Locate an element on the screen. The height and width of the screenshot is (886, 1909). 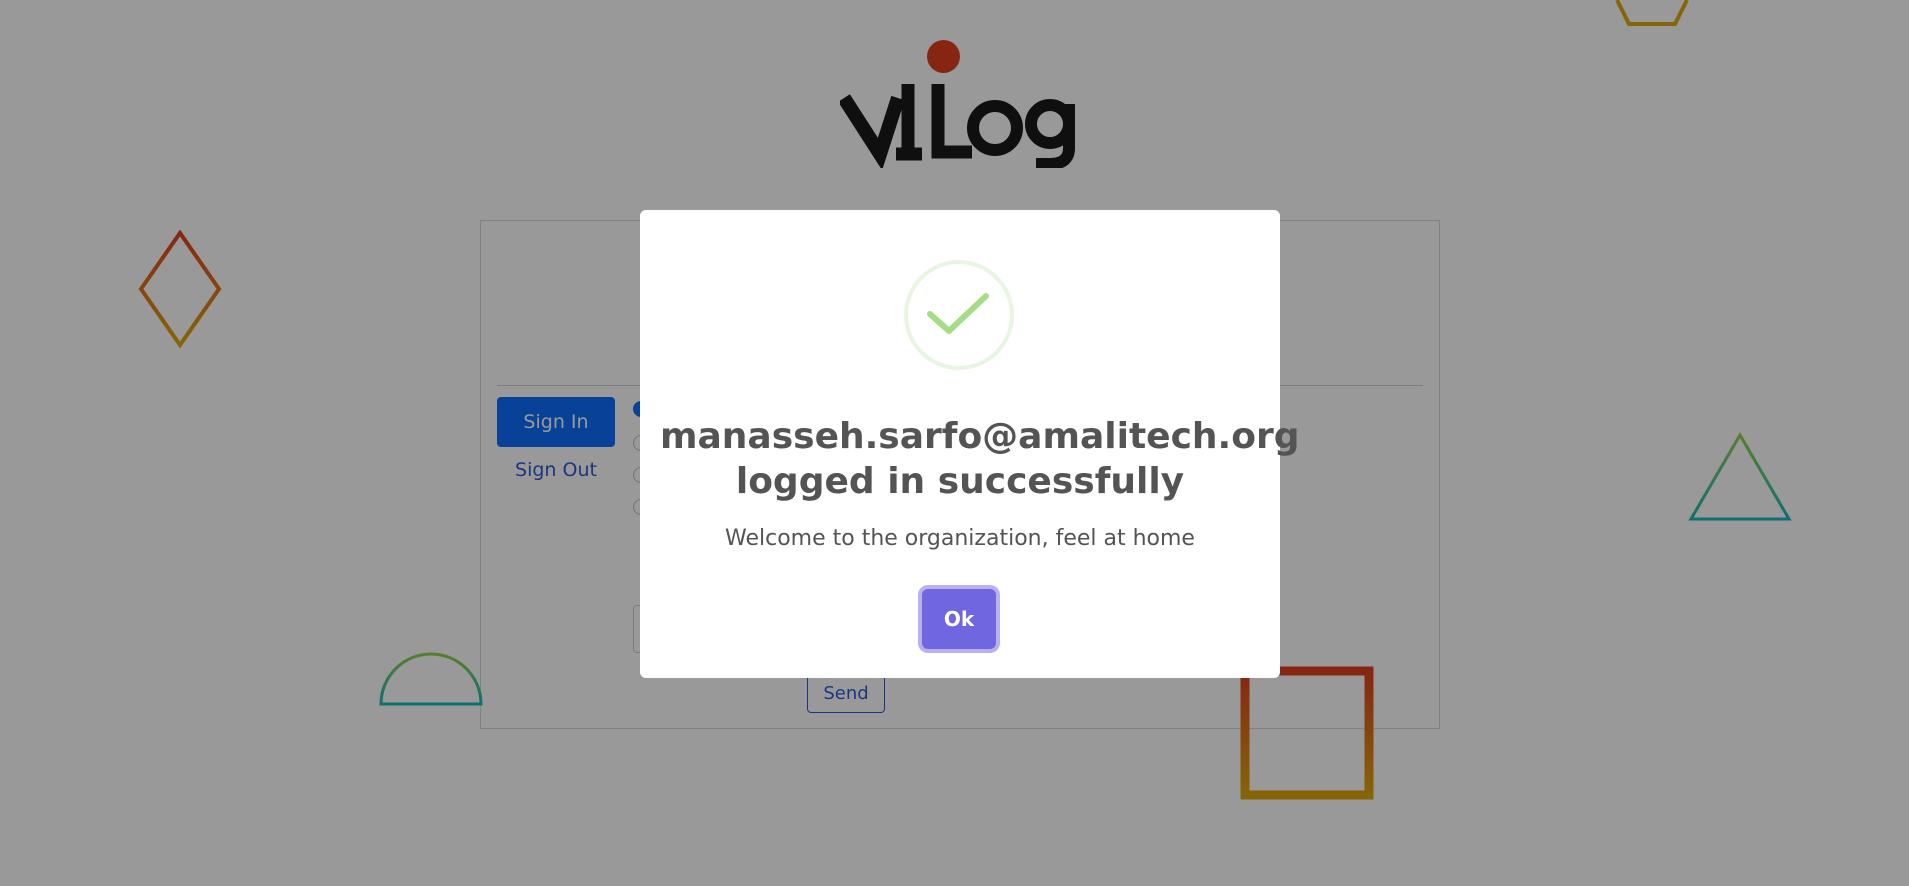
success-check-icon is located at coordinates (959, 315).